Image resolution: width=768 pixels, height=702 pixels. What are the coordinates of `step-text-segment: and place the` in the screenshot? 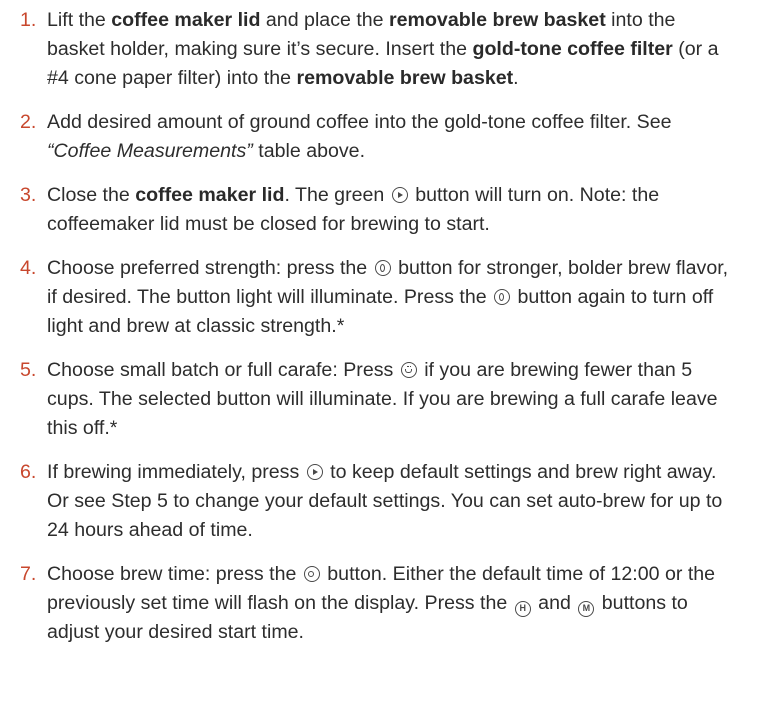 It's located at (325, 20).